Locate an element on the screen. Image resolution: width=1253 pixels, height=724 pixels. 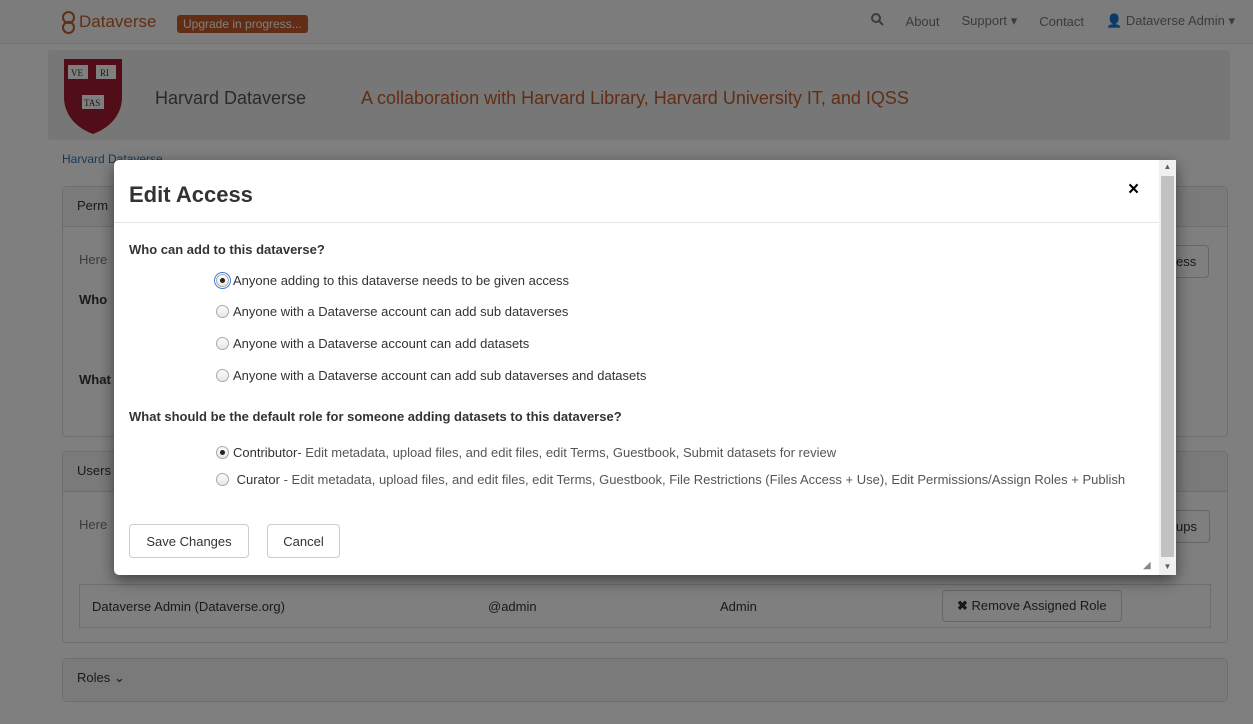
scroll-down-icon: ▼ is located at coordinates (1167, 566).